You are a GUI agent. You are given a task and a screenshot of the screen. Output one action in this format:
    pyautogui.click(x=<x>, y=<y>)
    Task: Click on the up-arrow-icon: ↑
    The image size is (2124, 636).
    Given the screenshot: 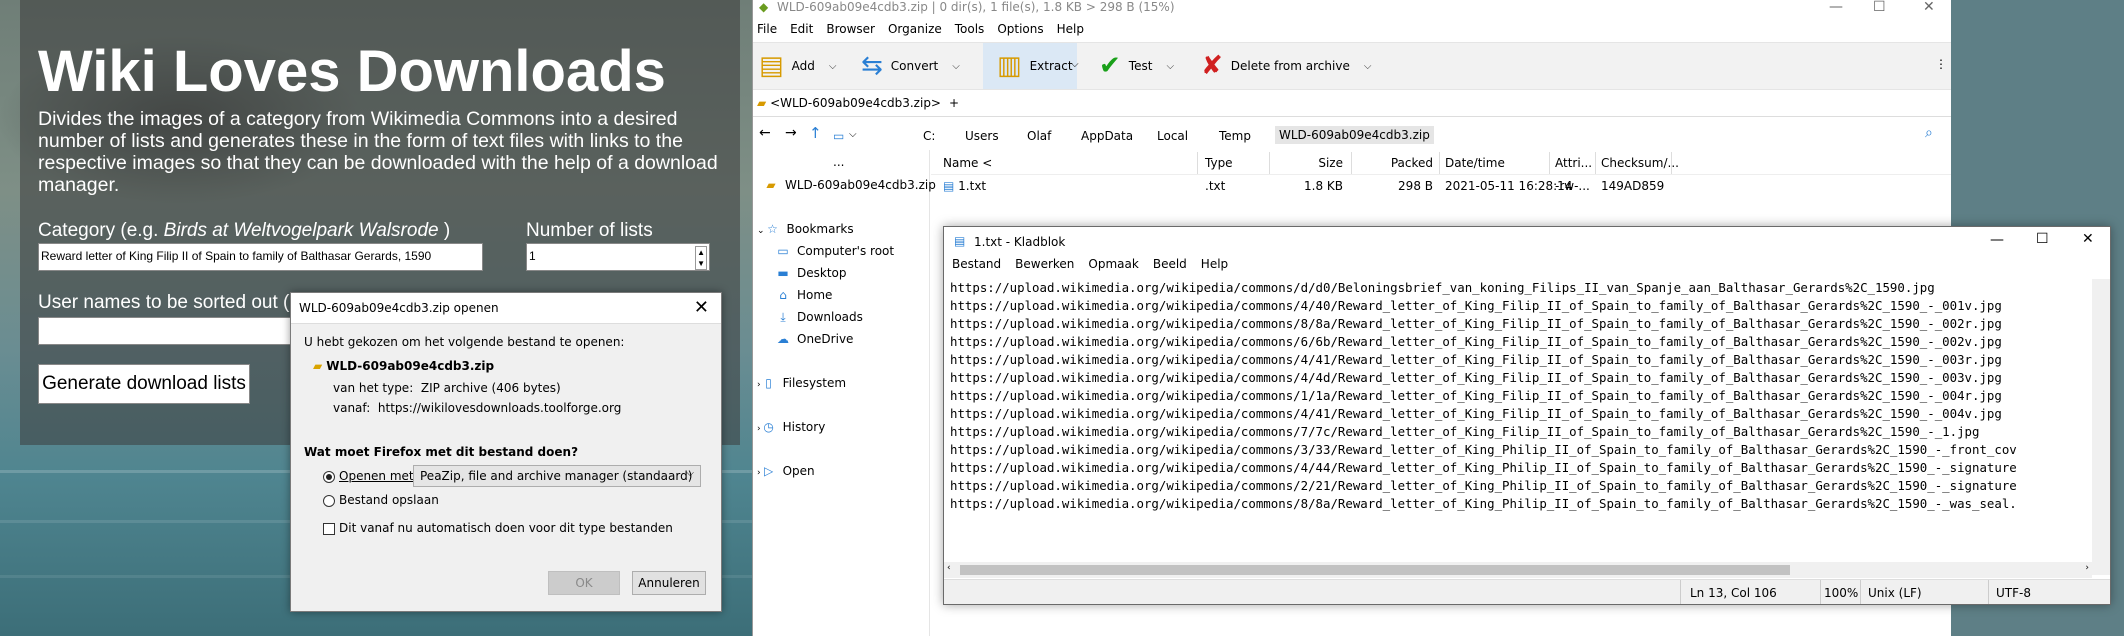 What is the action you would take?
    pyautogui.click(x=815, y=133)
    